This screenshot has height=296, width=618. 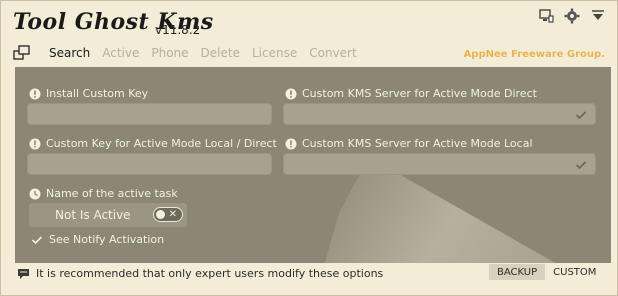 What do you see at coordinates (69, 53) in the screenshot?
I see `tab-search: Search` at bounding box center [69, 53].